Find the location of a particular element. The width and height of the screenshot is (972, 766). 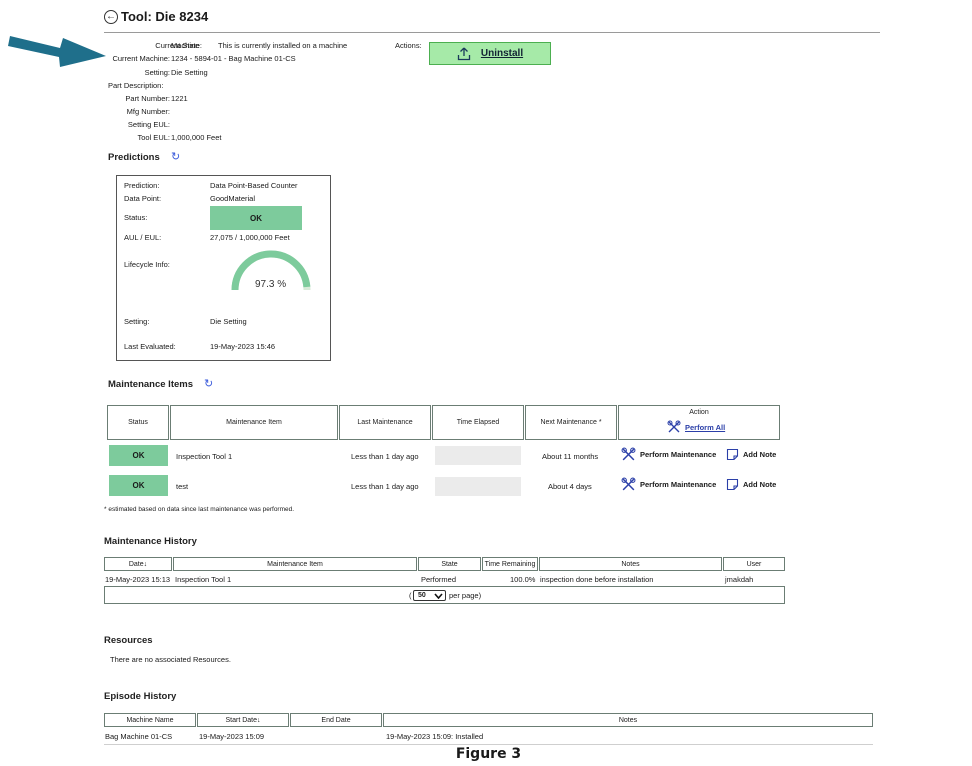

uninstall-button: Uninstall is located at coordinates (490, 53).